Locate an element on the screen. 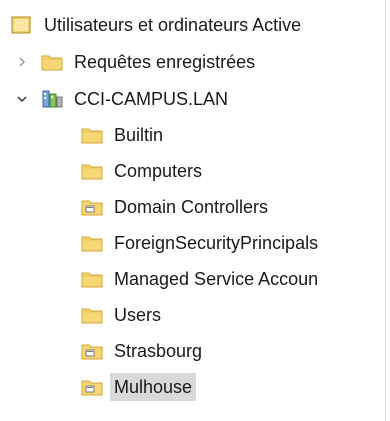  tree-node-strasbourg: Strasbourg is located at coordinates (143, 351).